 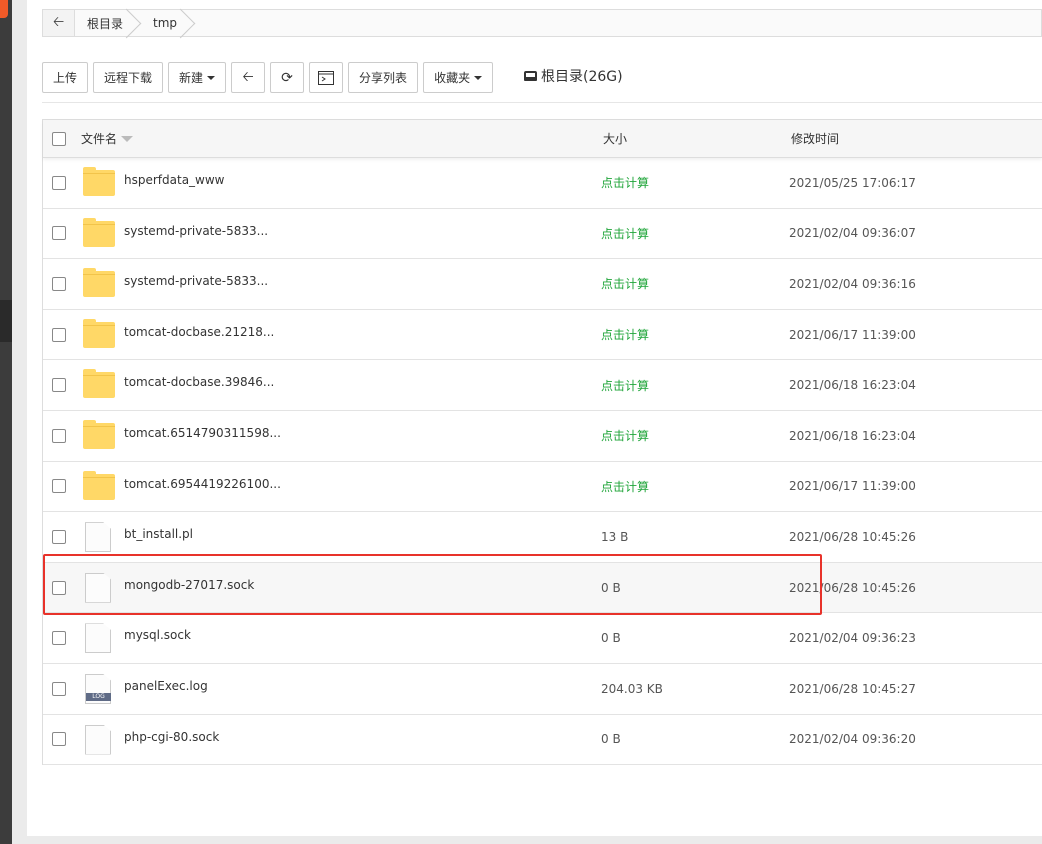 What do you see at coordinates (189, 585) in the screenshot?
I see `file-name-link: mongodb-27017.sock` at bounding box center [189, 585].